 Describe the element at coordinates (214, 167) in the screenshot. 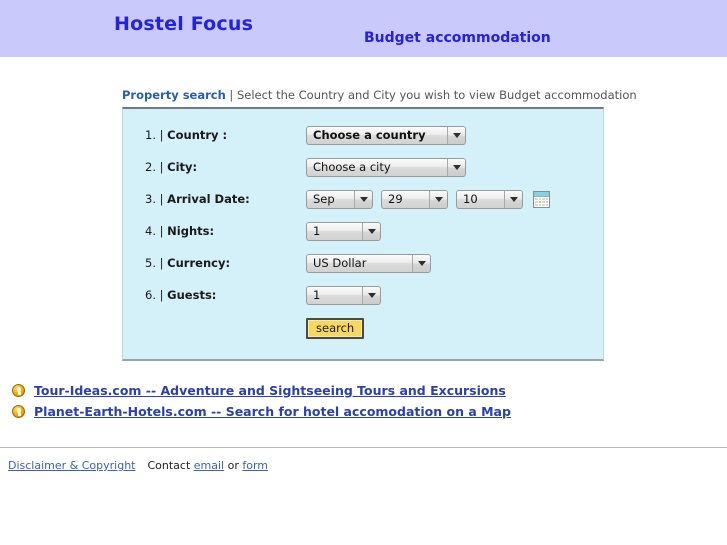

I see `label-city: 2. | City:` at that location.